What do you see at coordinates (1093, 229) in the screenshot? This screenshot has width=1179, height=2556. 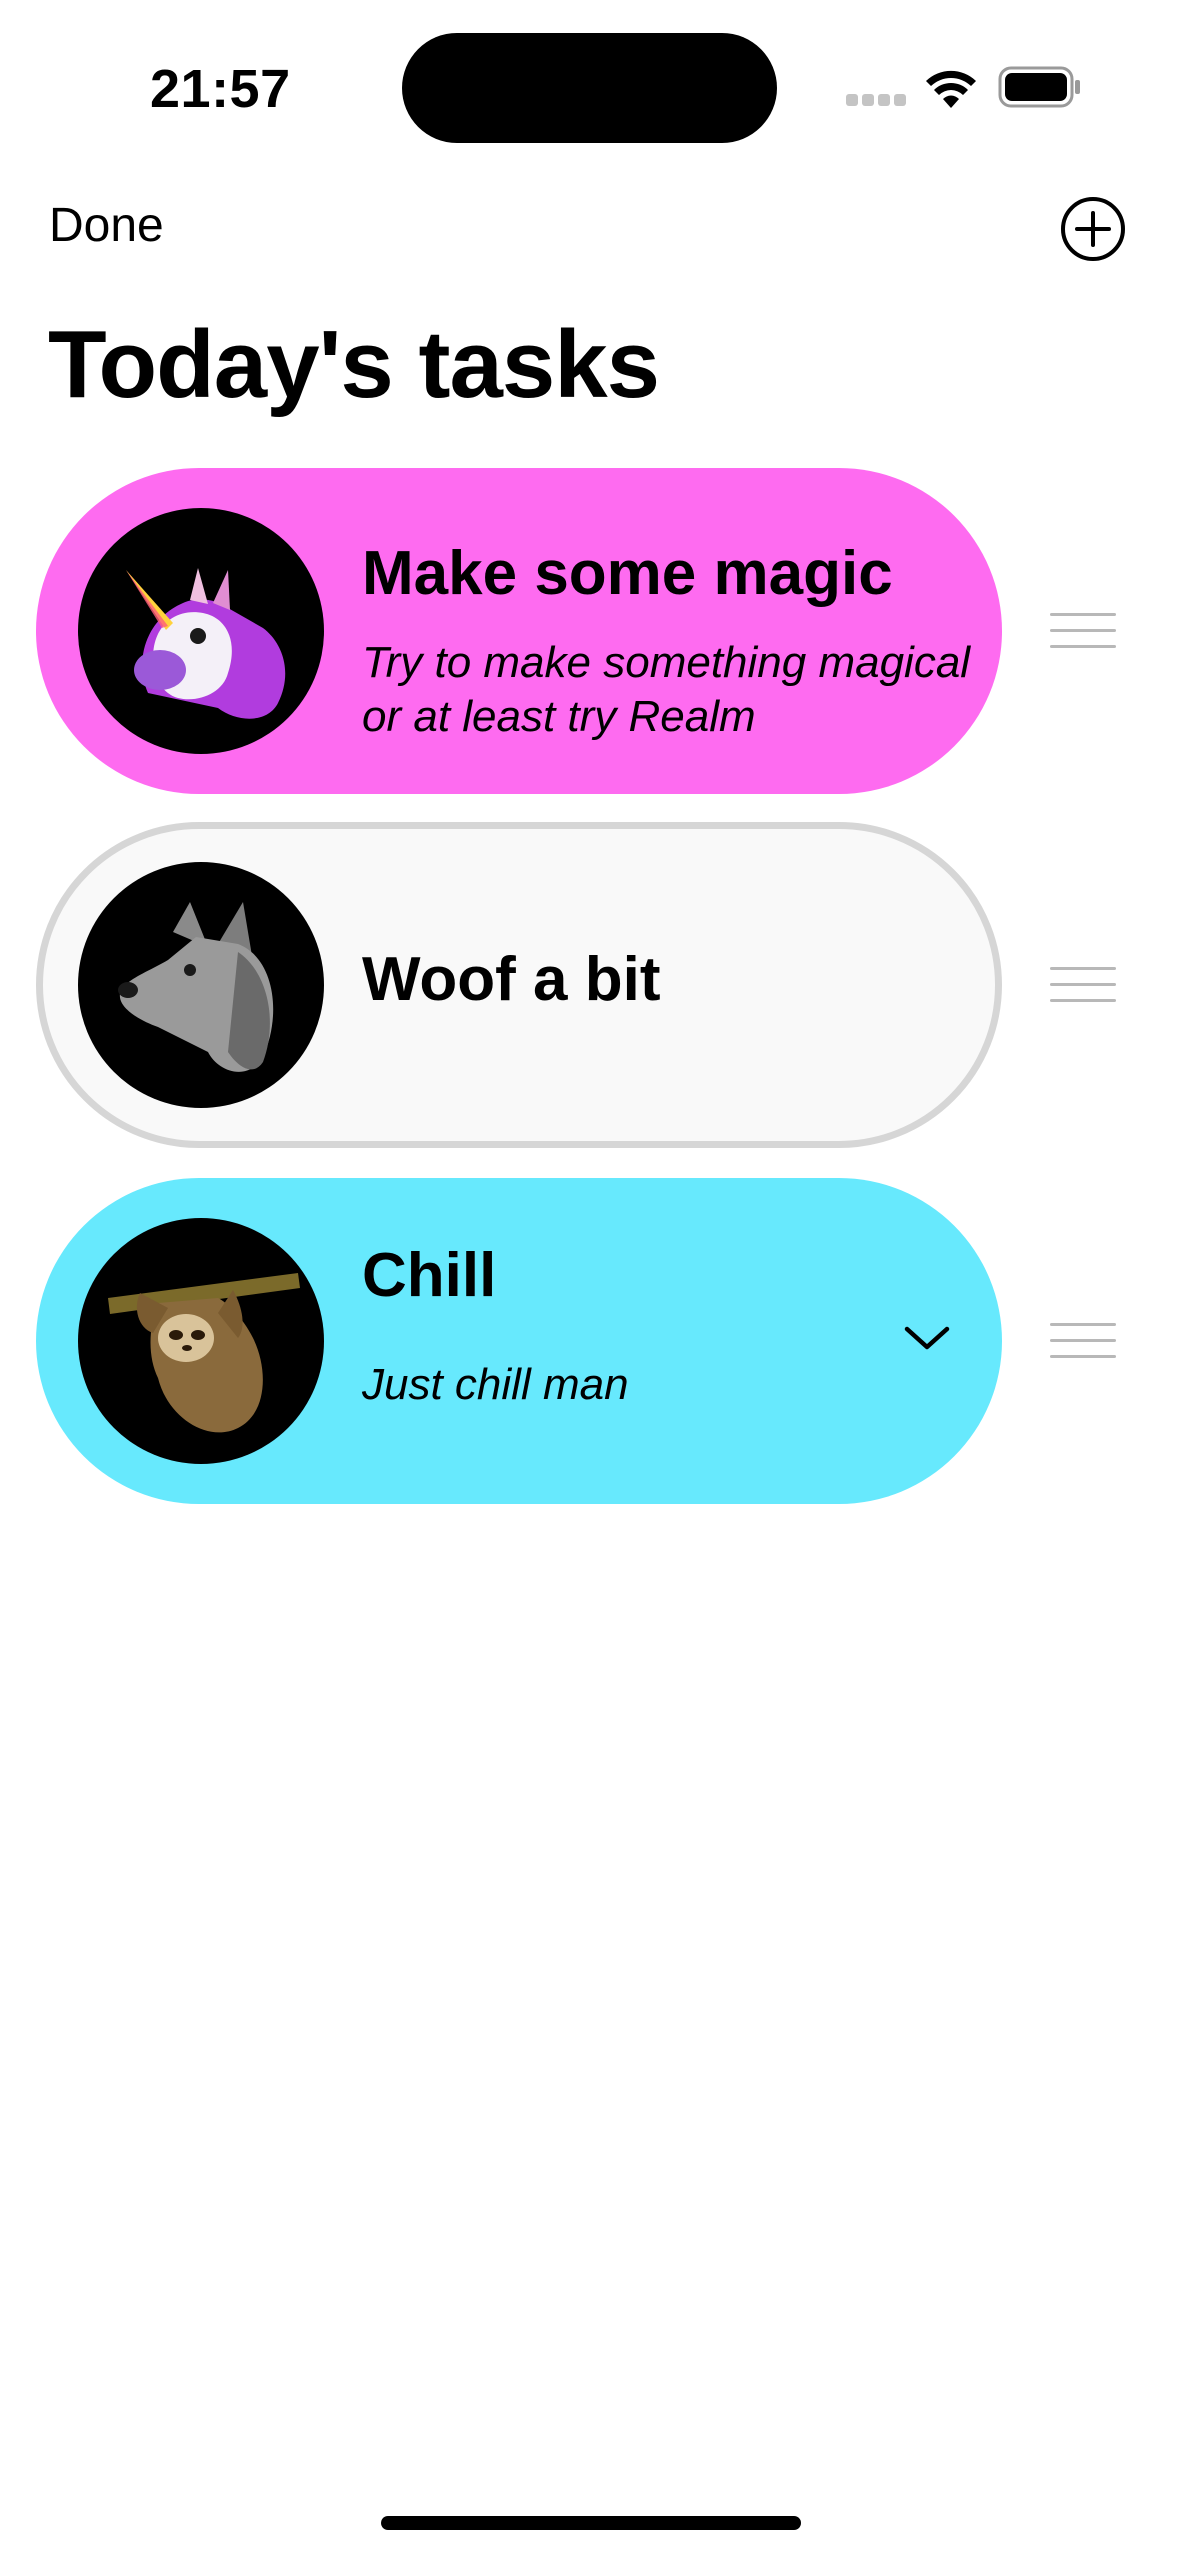 I see `plus-circle-icon` at bounding box center [1093, 229].